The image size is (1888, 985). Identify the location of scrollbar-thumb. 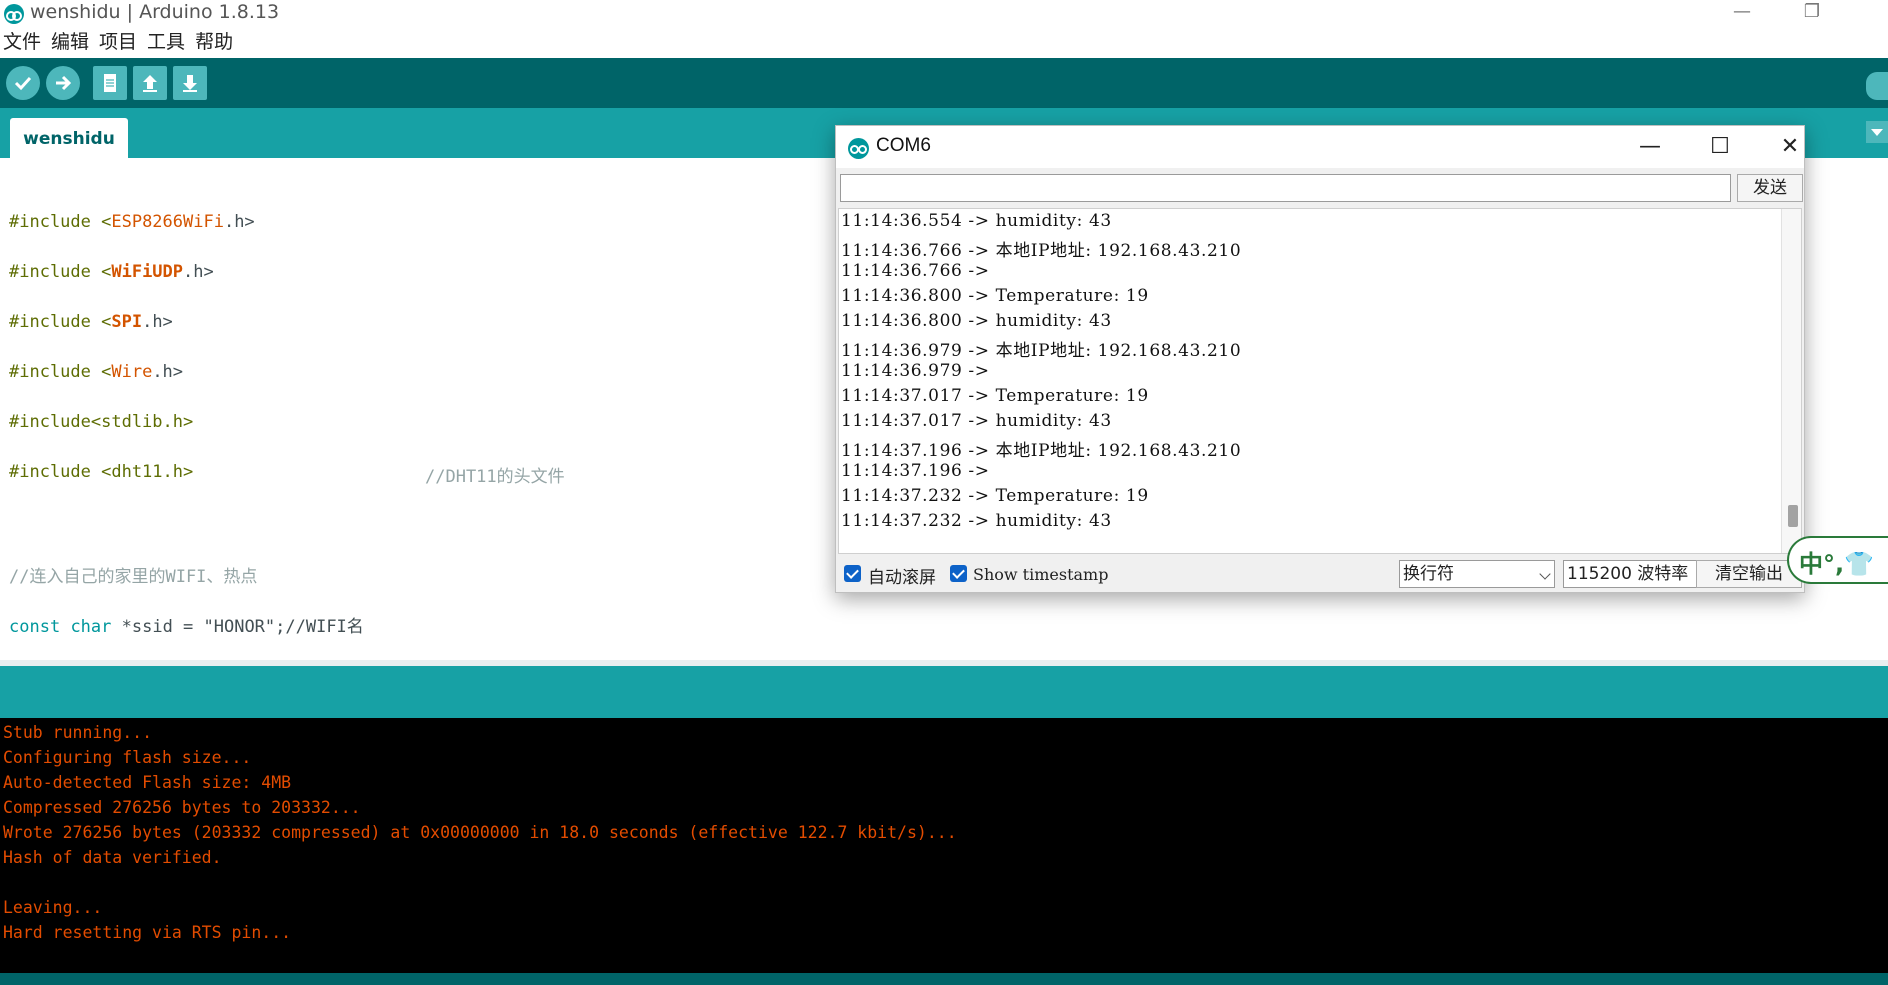
(1793, 516).